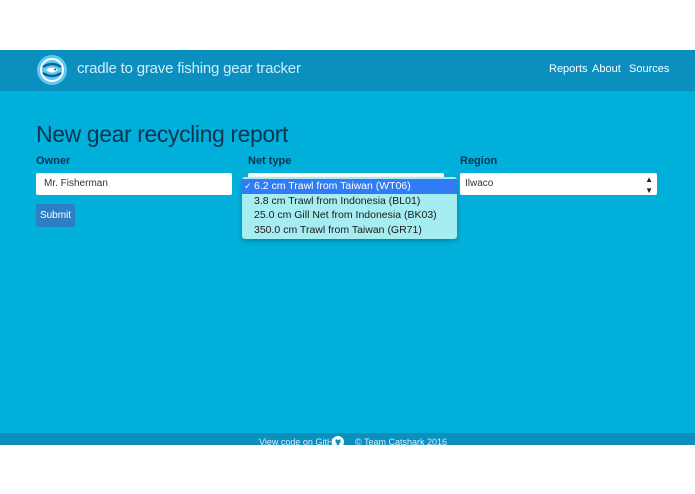  What do you see at coordinates (349, 201) in the screenshot?
I see `net-type-option: 3.8 cm Trawl from Indonesia (BL01)` at bounding box center [349, 201].